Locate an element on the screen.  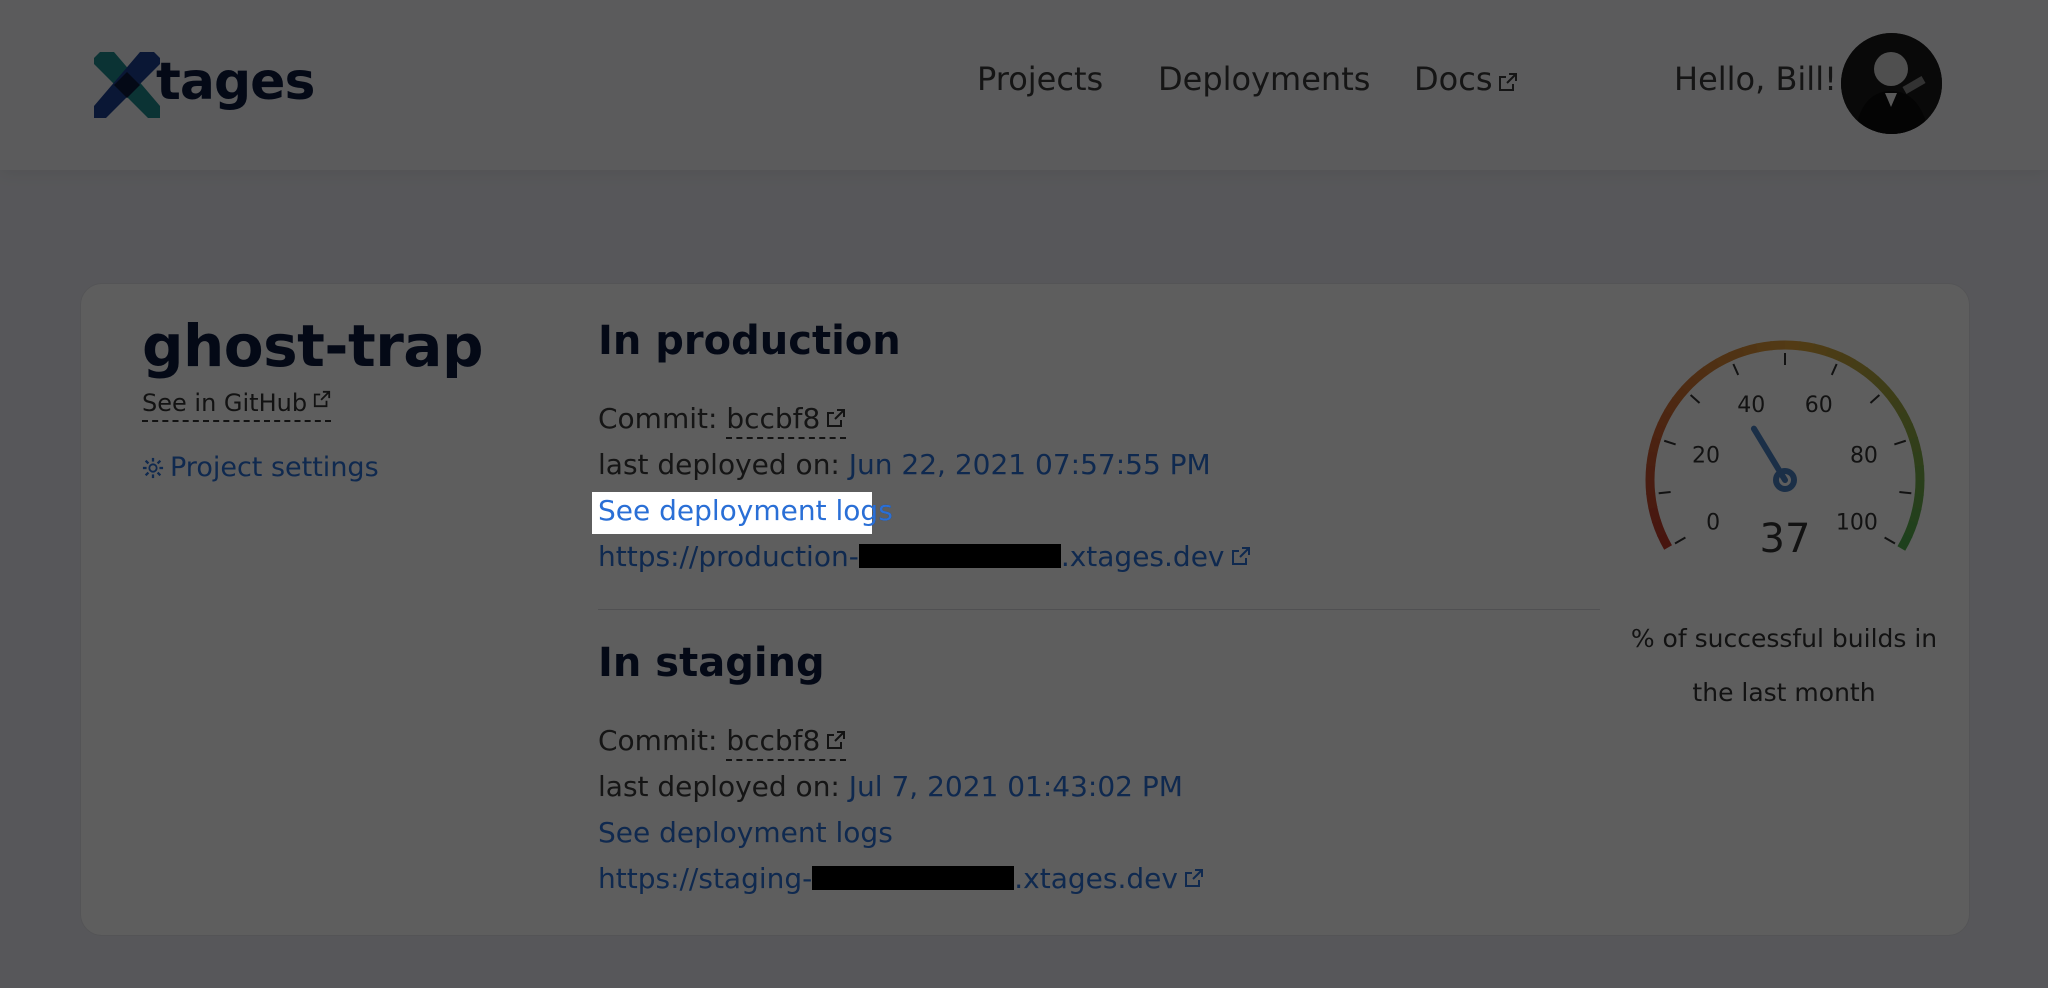
production-url-link: https://production- .xtages.dev is located at coordinates (924, 556).